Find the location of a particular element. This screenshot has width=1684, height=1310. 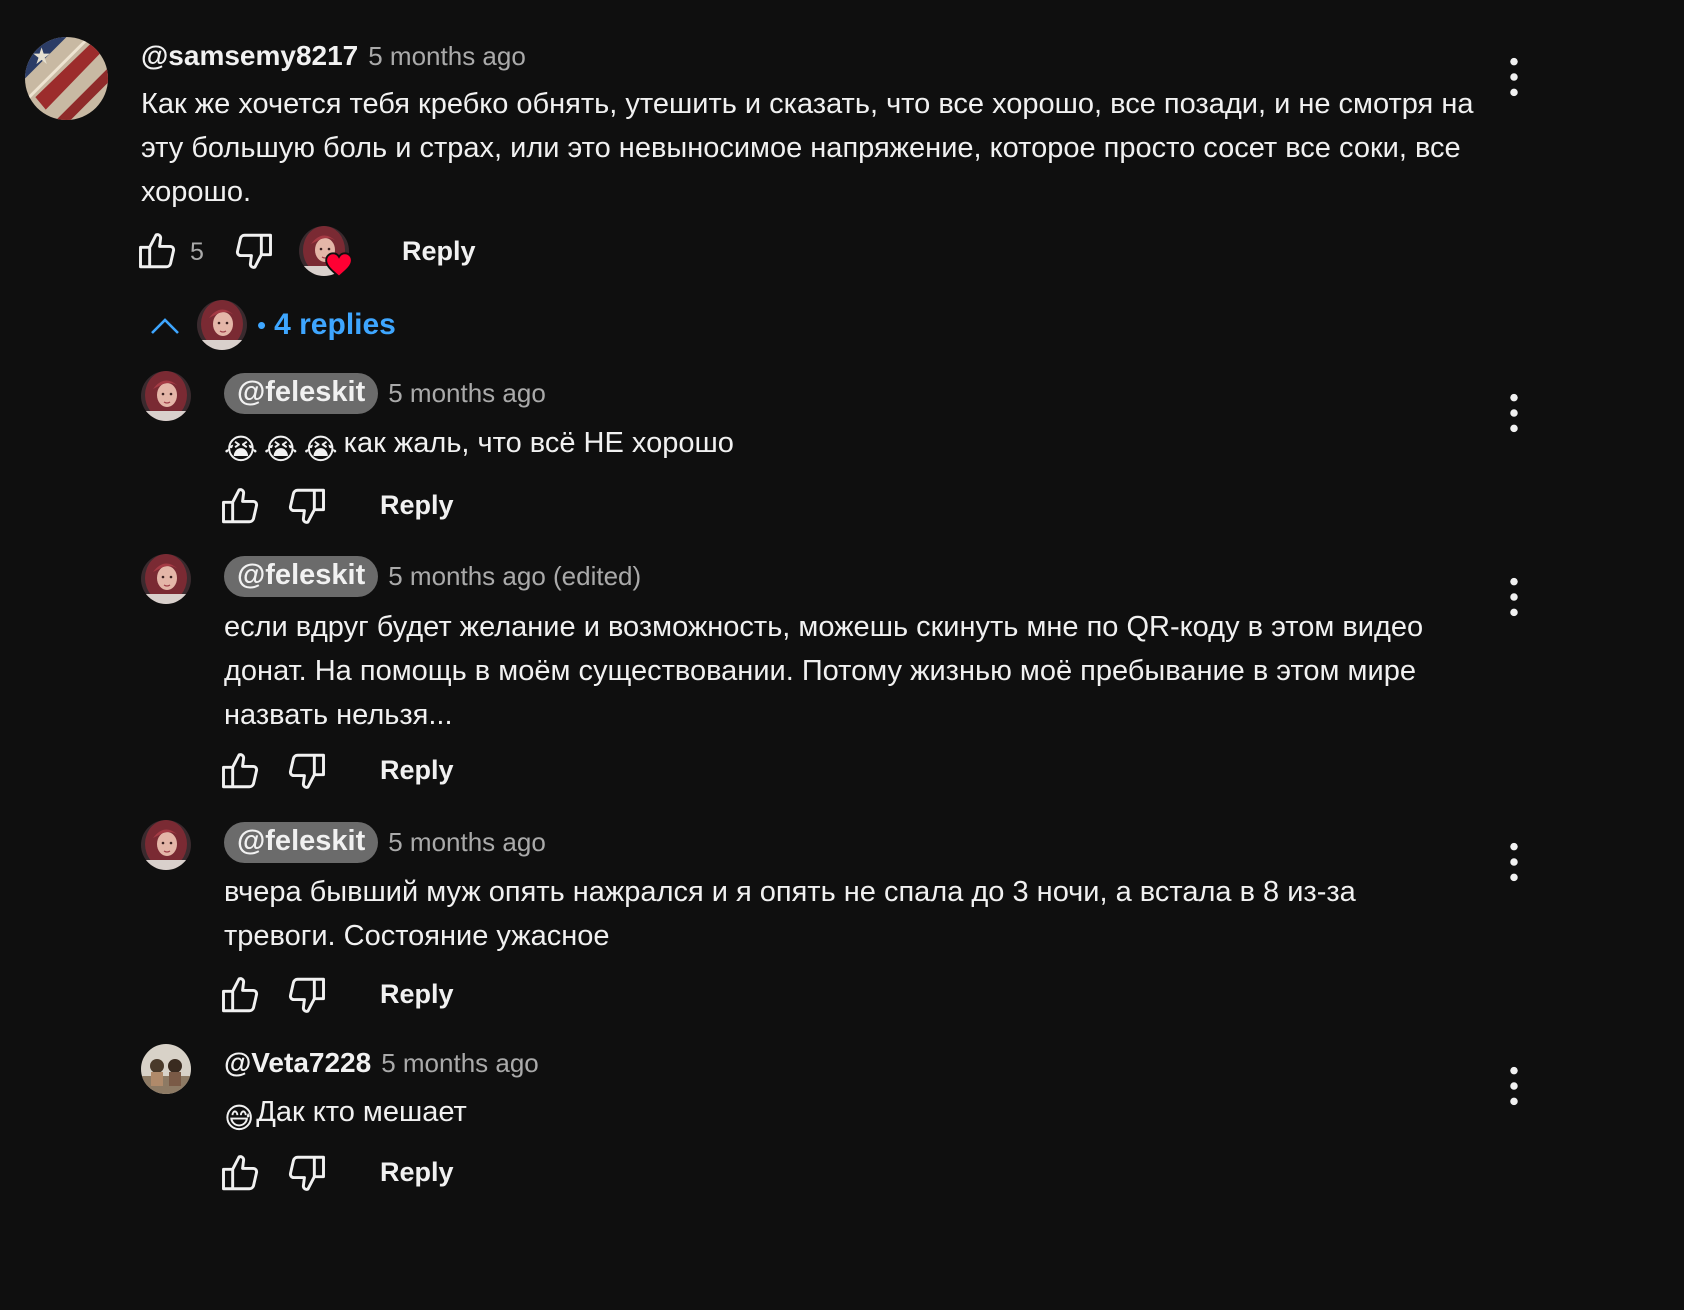

creator-heart-badge is located at coordinates (326, 252).